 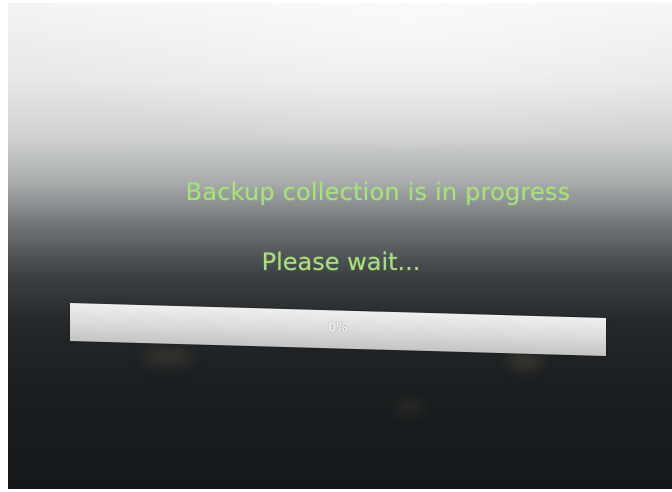 I want to click on backup-progress-bar: 0%, so click(x=338, y=329).